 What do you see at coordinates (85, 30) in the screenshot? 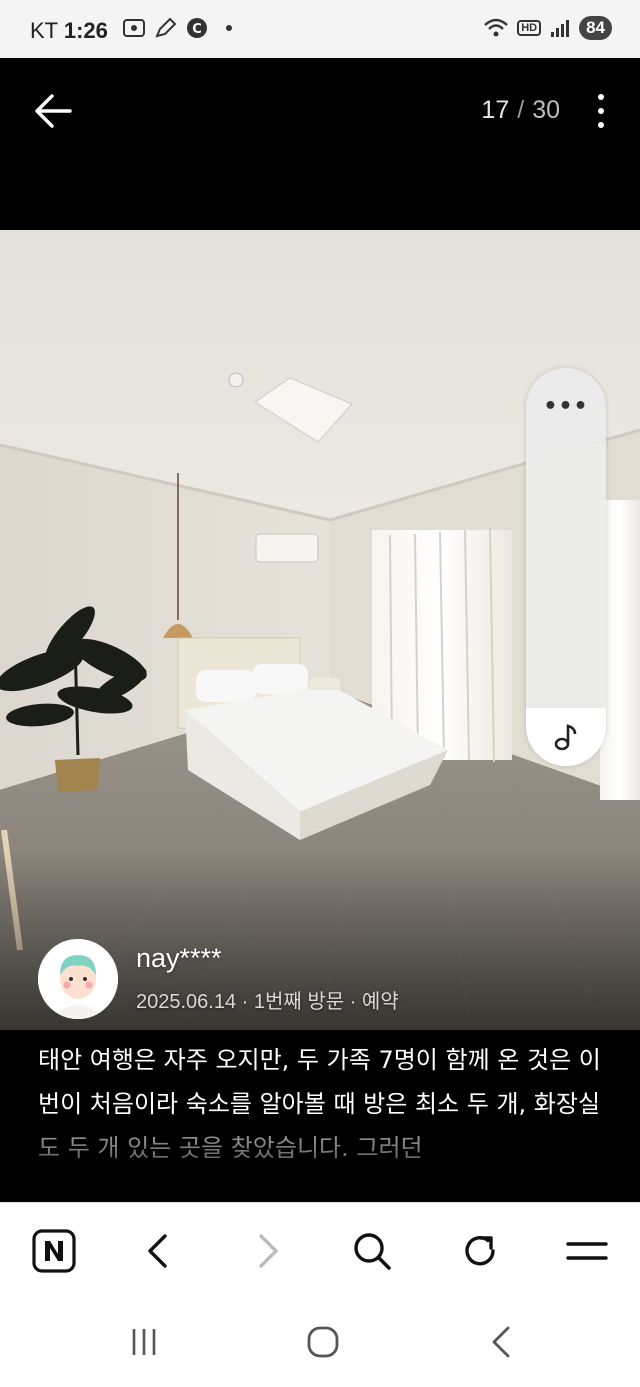
I see `clock: 1:26` at bounding box center [85, 30].